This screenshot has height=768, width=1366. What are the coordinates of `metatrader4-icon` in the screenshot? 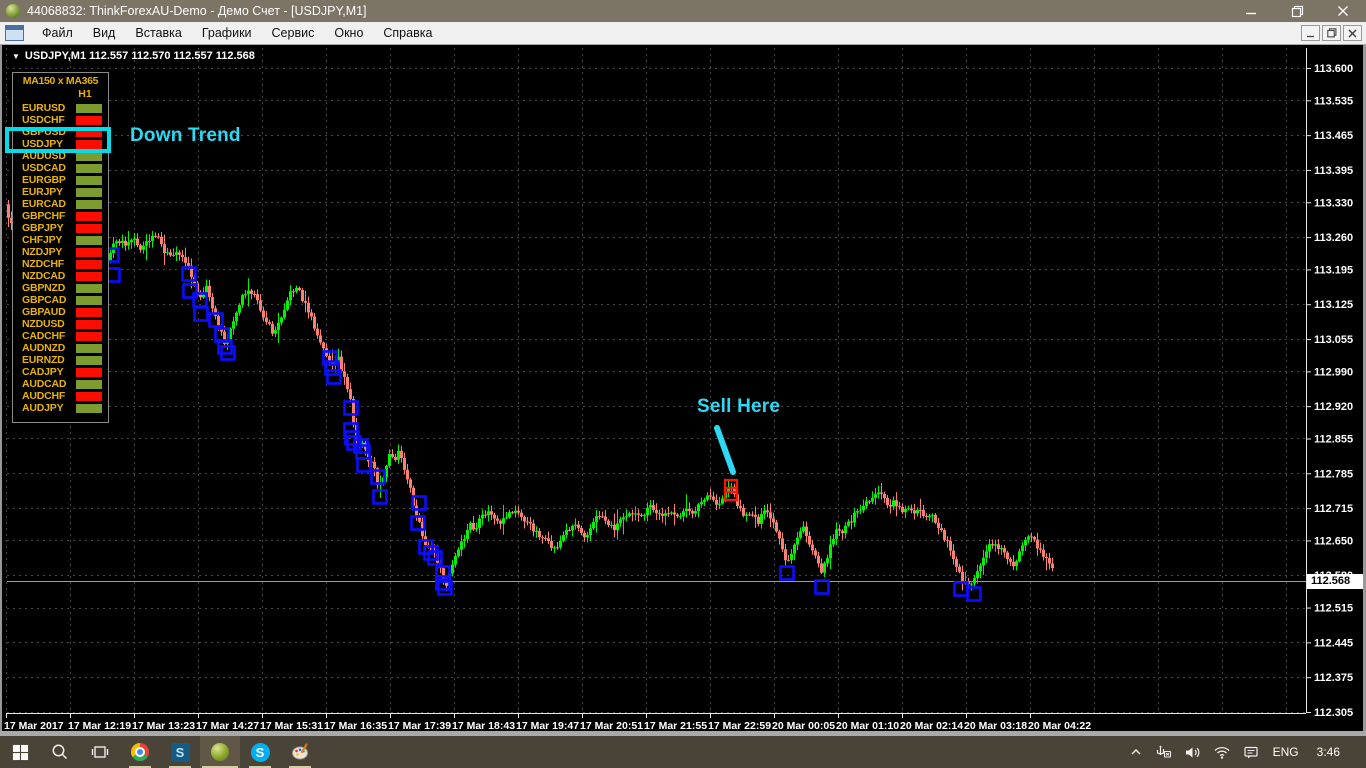 It's located at (220, 752).